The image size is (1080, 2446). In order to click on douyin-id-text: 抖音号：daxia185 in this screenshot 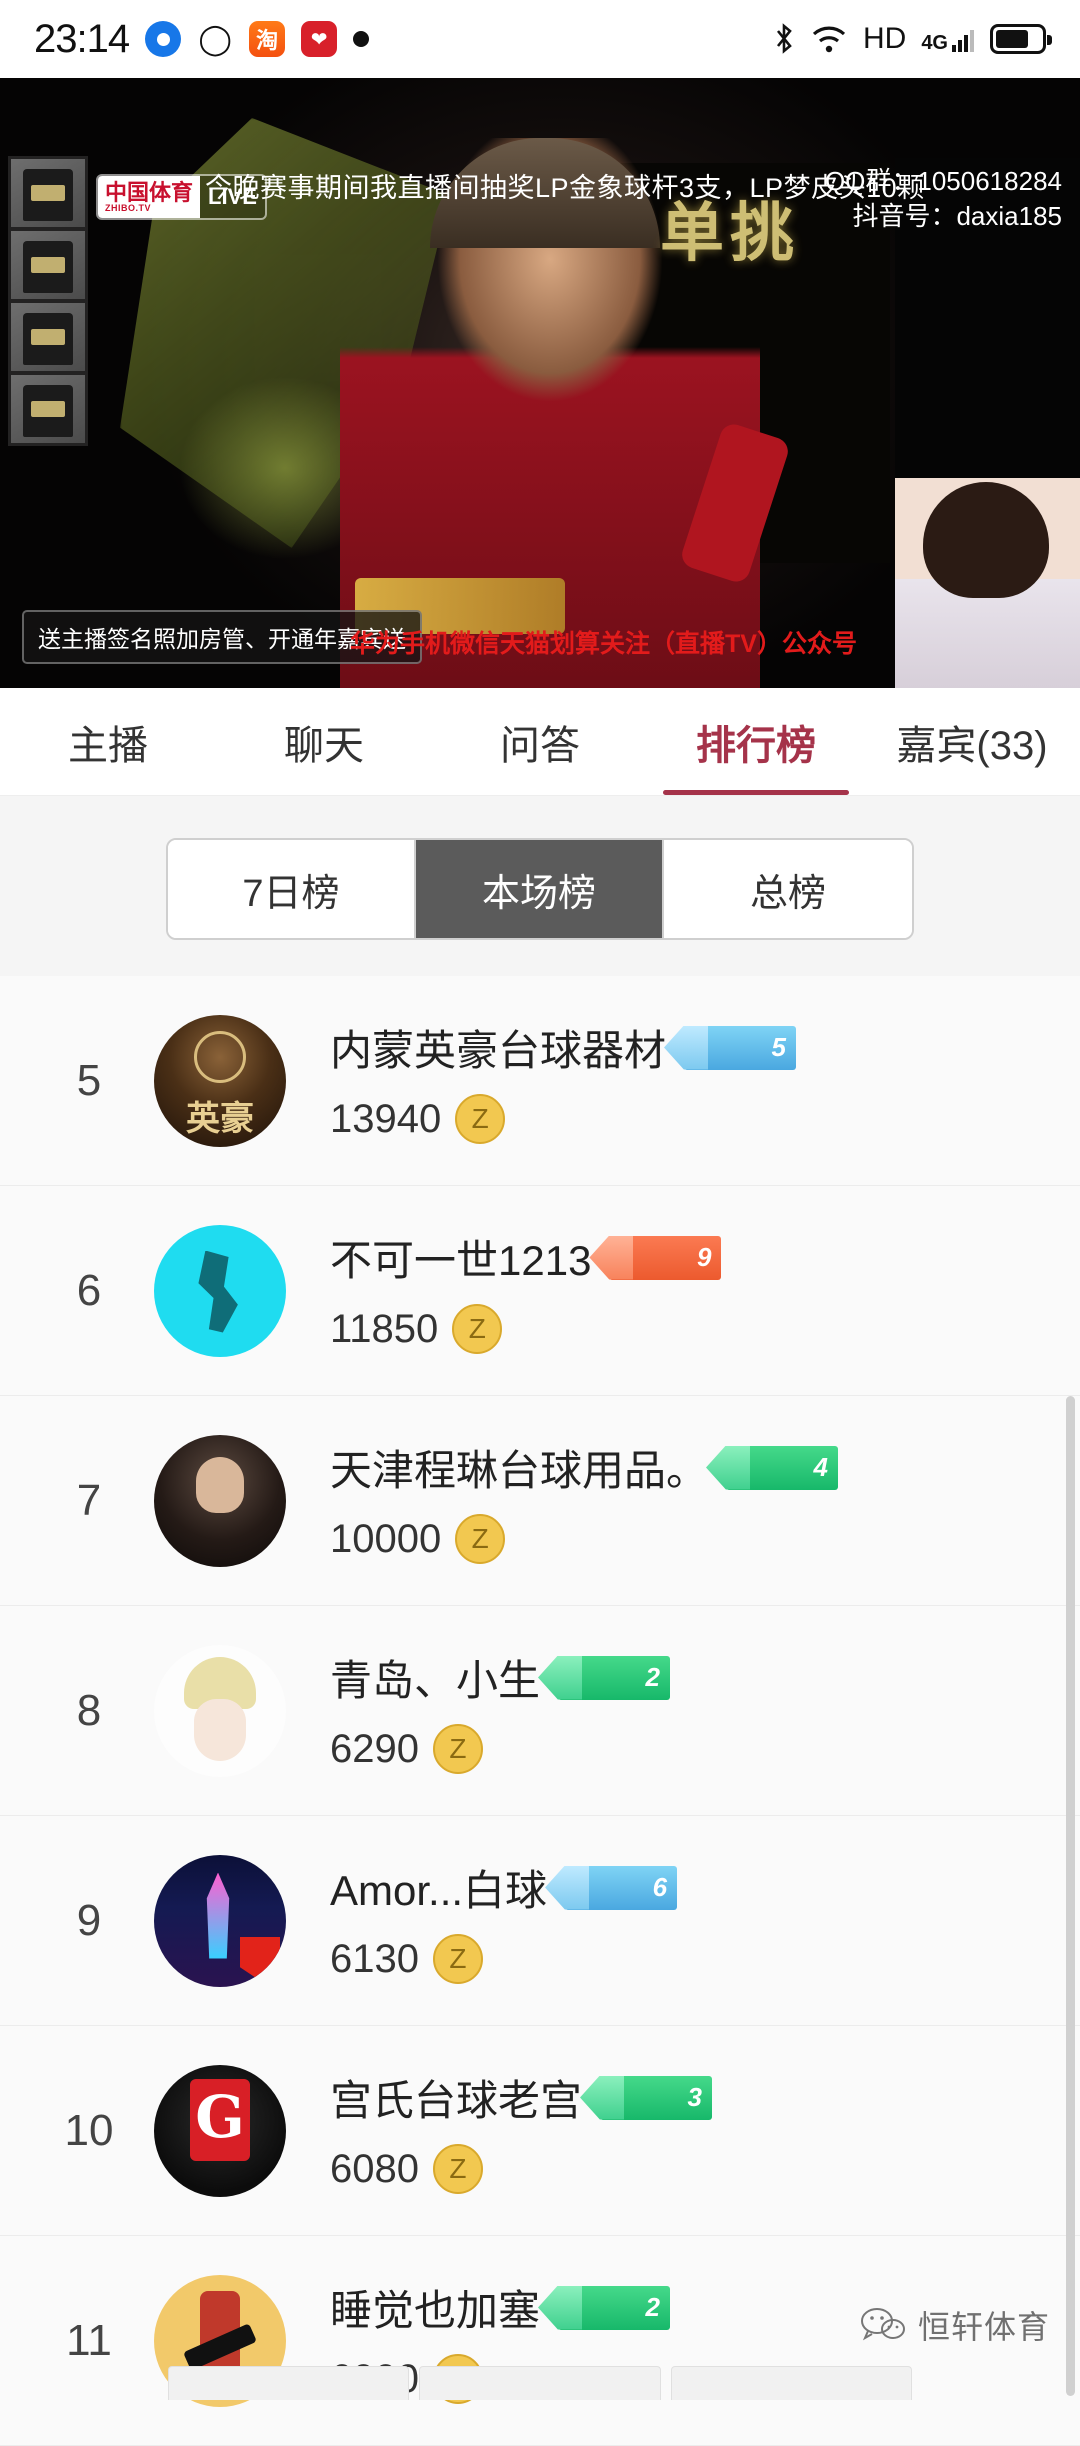, I will do `click(957, 216)`.